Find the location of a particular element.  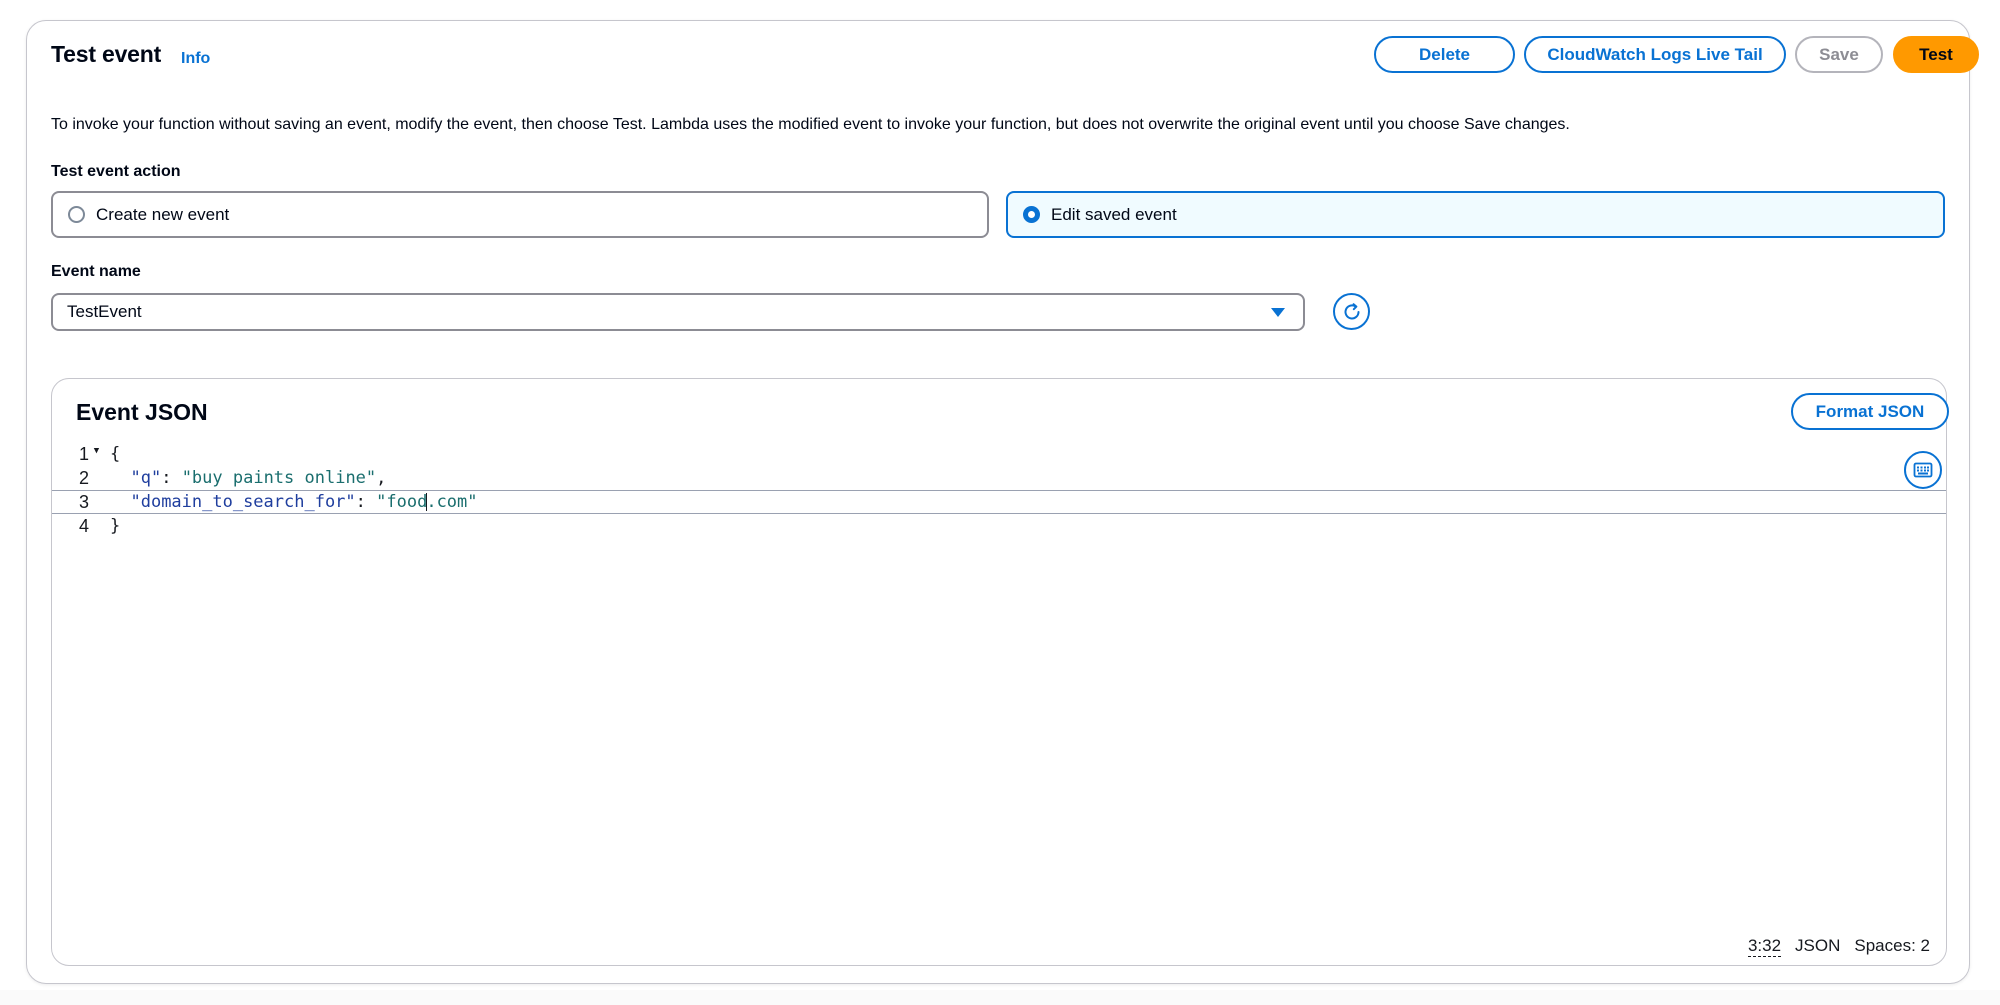

caret-down-icon is located at coordinates (1278, 312).